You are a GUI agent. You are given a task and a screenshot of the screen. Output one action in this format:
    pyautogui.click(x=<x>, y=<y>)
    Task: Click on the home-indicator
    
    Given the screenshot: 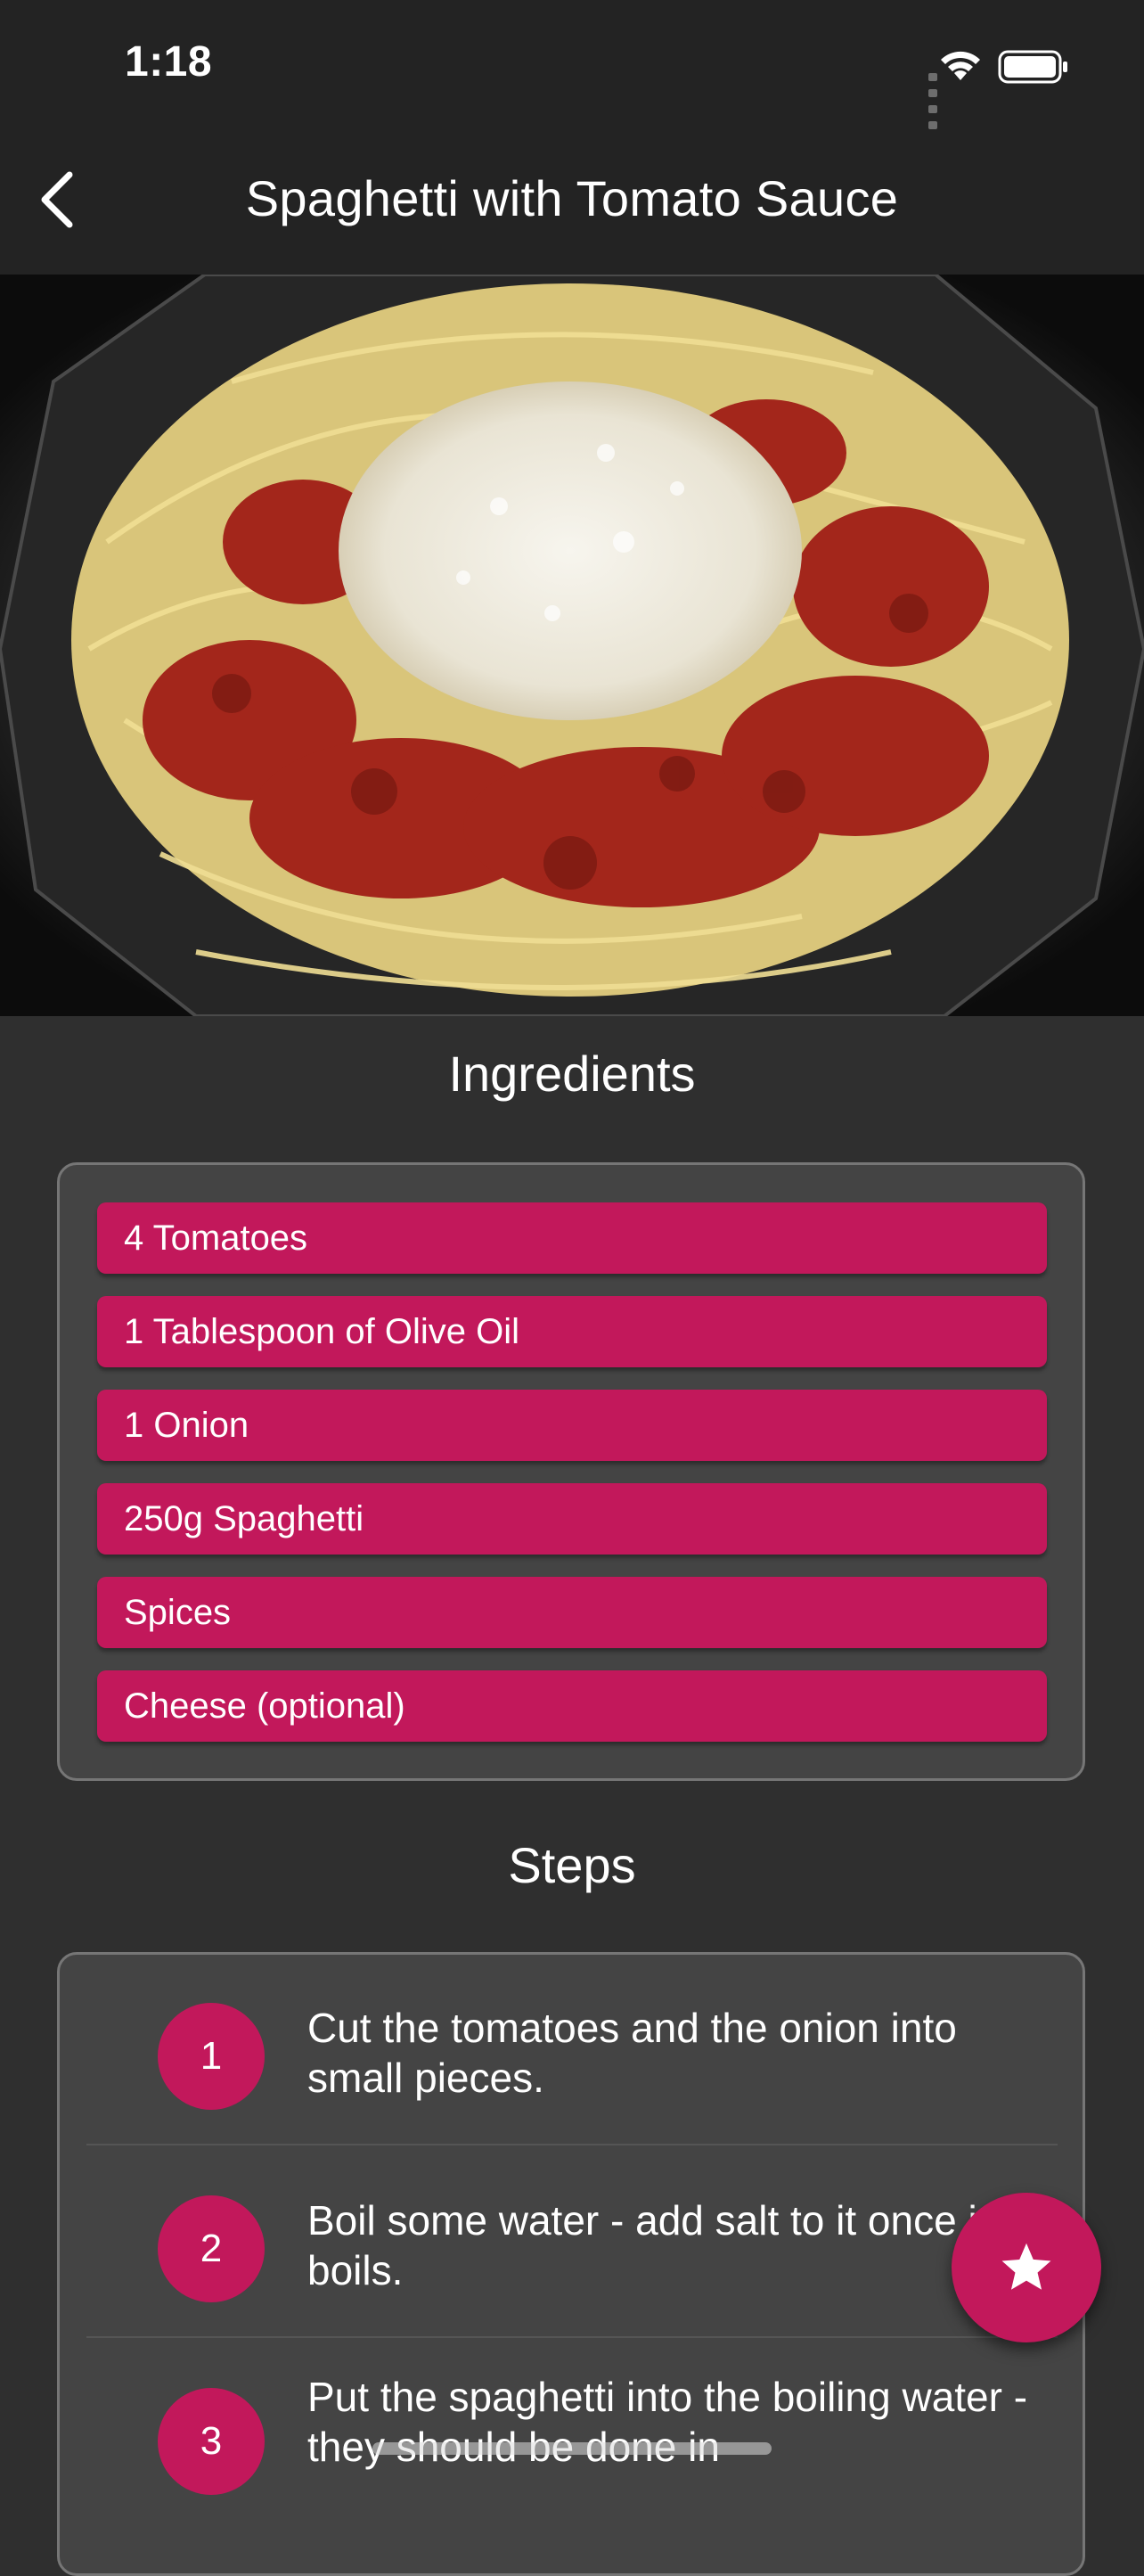 What is the action you would take?
    pyautogui.click(x=572, y=2449)
    